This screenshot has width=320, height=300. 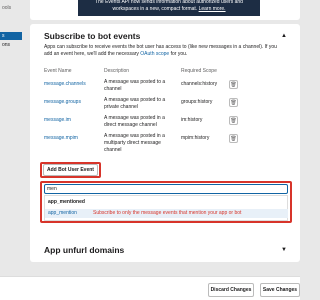 I want to click on column-header-description: Description, so click(x=117, y=71).